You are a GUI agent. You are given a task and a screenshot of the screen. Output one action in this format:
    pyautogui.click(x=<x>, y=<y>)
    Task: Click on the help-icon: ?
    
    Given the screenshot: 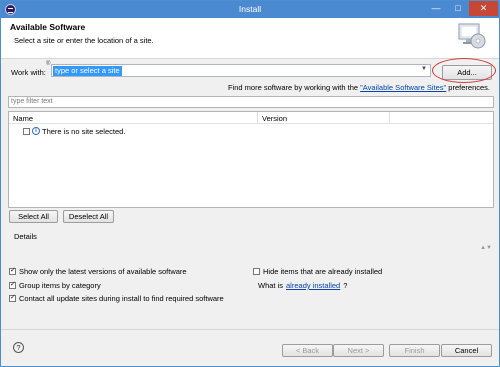 What is the action you would take?
    pyautogui.click(x=18, y=347)
    